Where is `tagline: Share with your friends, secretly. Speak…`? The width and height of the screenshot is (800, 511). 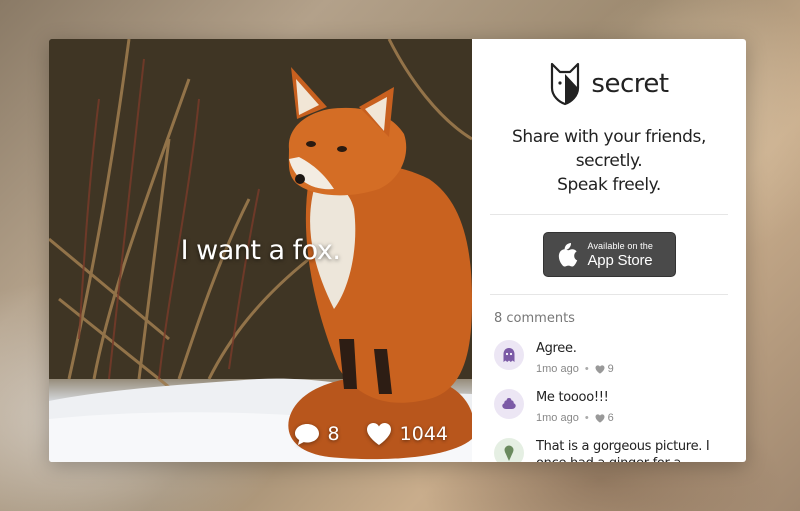 tagline: Share with your friends, secretly. Speak… is located at coordinates (609, 154).